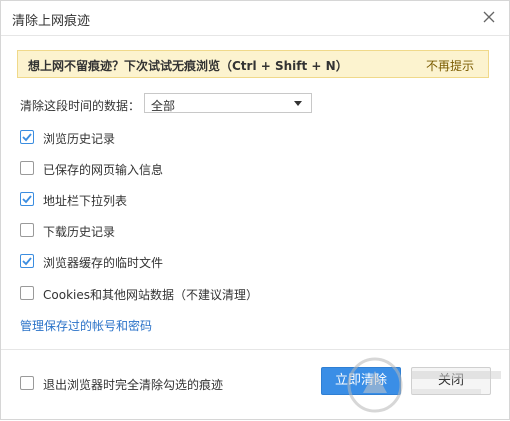  What do you see at coordinates (255, 35) in the screenshot?
I see `title-divider` at bounding box center [255, 35].